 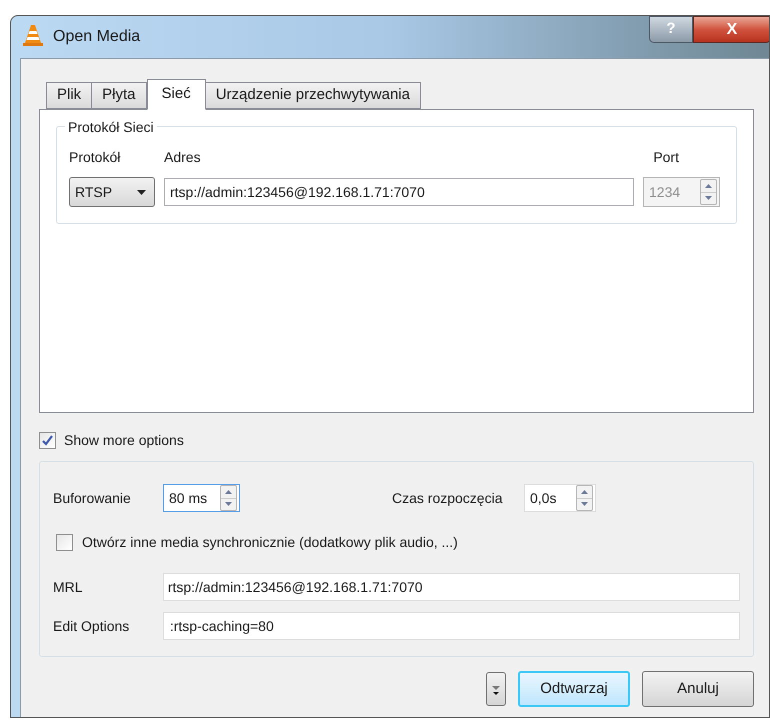 What do you see at coordinates (698, 689) in the screenshot?
I see `cancel-button: Anuluj` at bounding box center [698, 689].